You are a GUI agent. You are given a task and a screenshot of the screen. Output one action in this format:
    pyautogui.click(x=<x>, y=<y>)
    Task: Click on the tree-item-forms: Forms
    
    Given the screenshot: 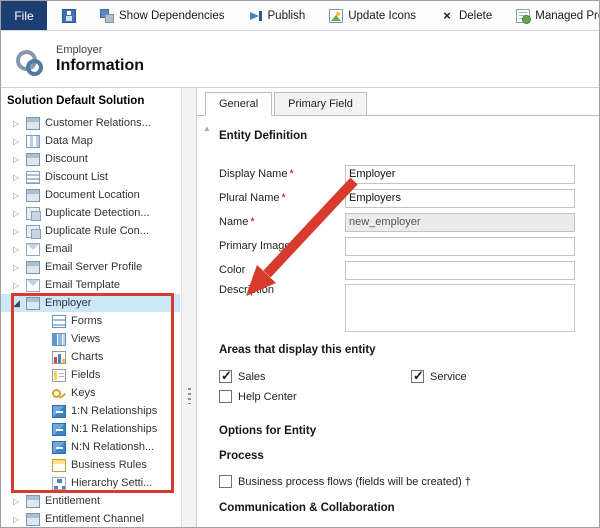 What is the action you would take?
    pyautogui.click(x=90, y=321)
    